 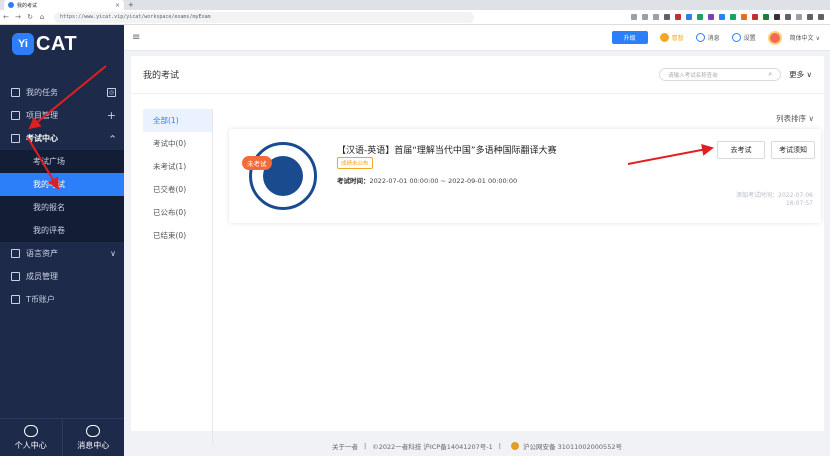 I want to click on exam-notice-button: 考试须知, so click(x=793, y=150).